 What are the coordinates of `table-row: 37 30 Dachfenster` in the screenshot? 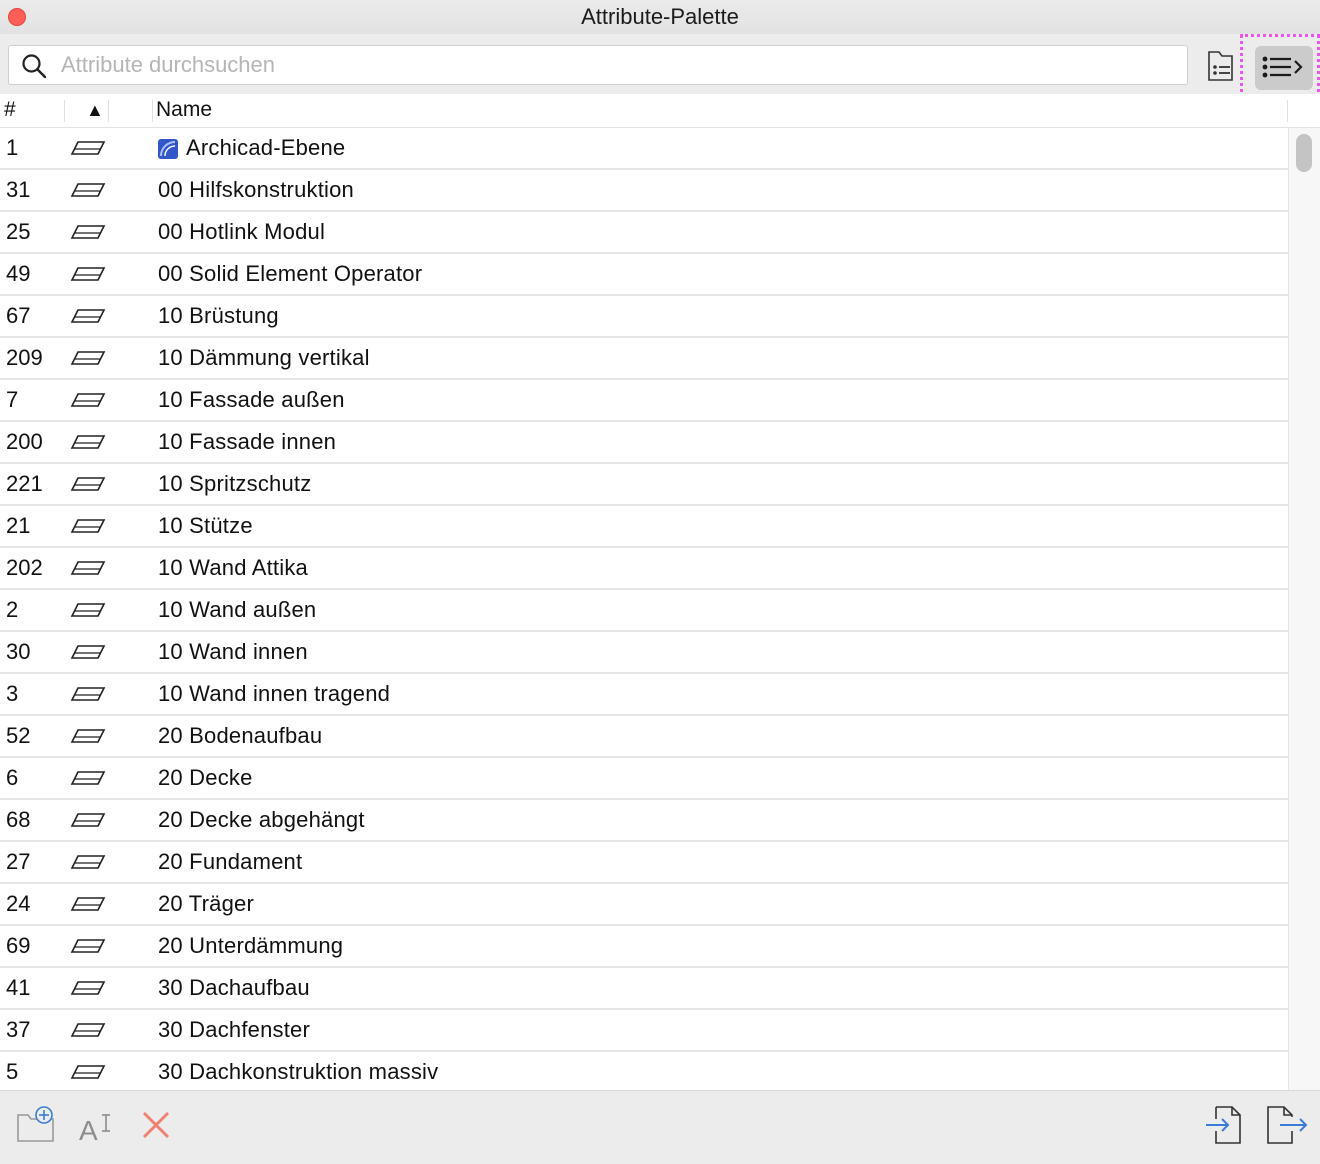 It's located at (644, 1031).